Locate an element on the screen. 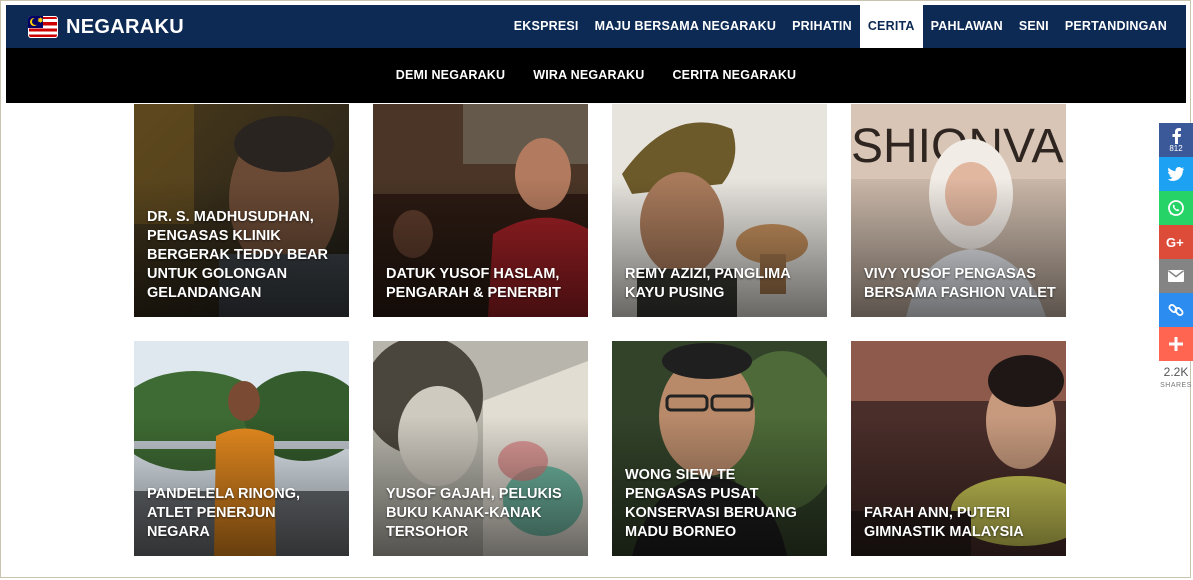 The height and width of the screenshot is (580, 1193). subnav-item-cerita-negaraku: CERITA NEGARAKU is located at coordinates (734, 75).